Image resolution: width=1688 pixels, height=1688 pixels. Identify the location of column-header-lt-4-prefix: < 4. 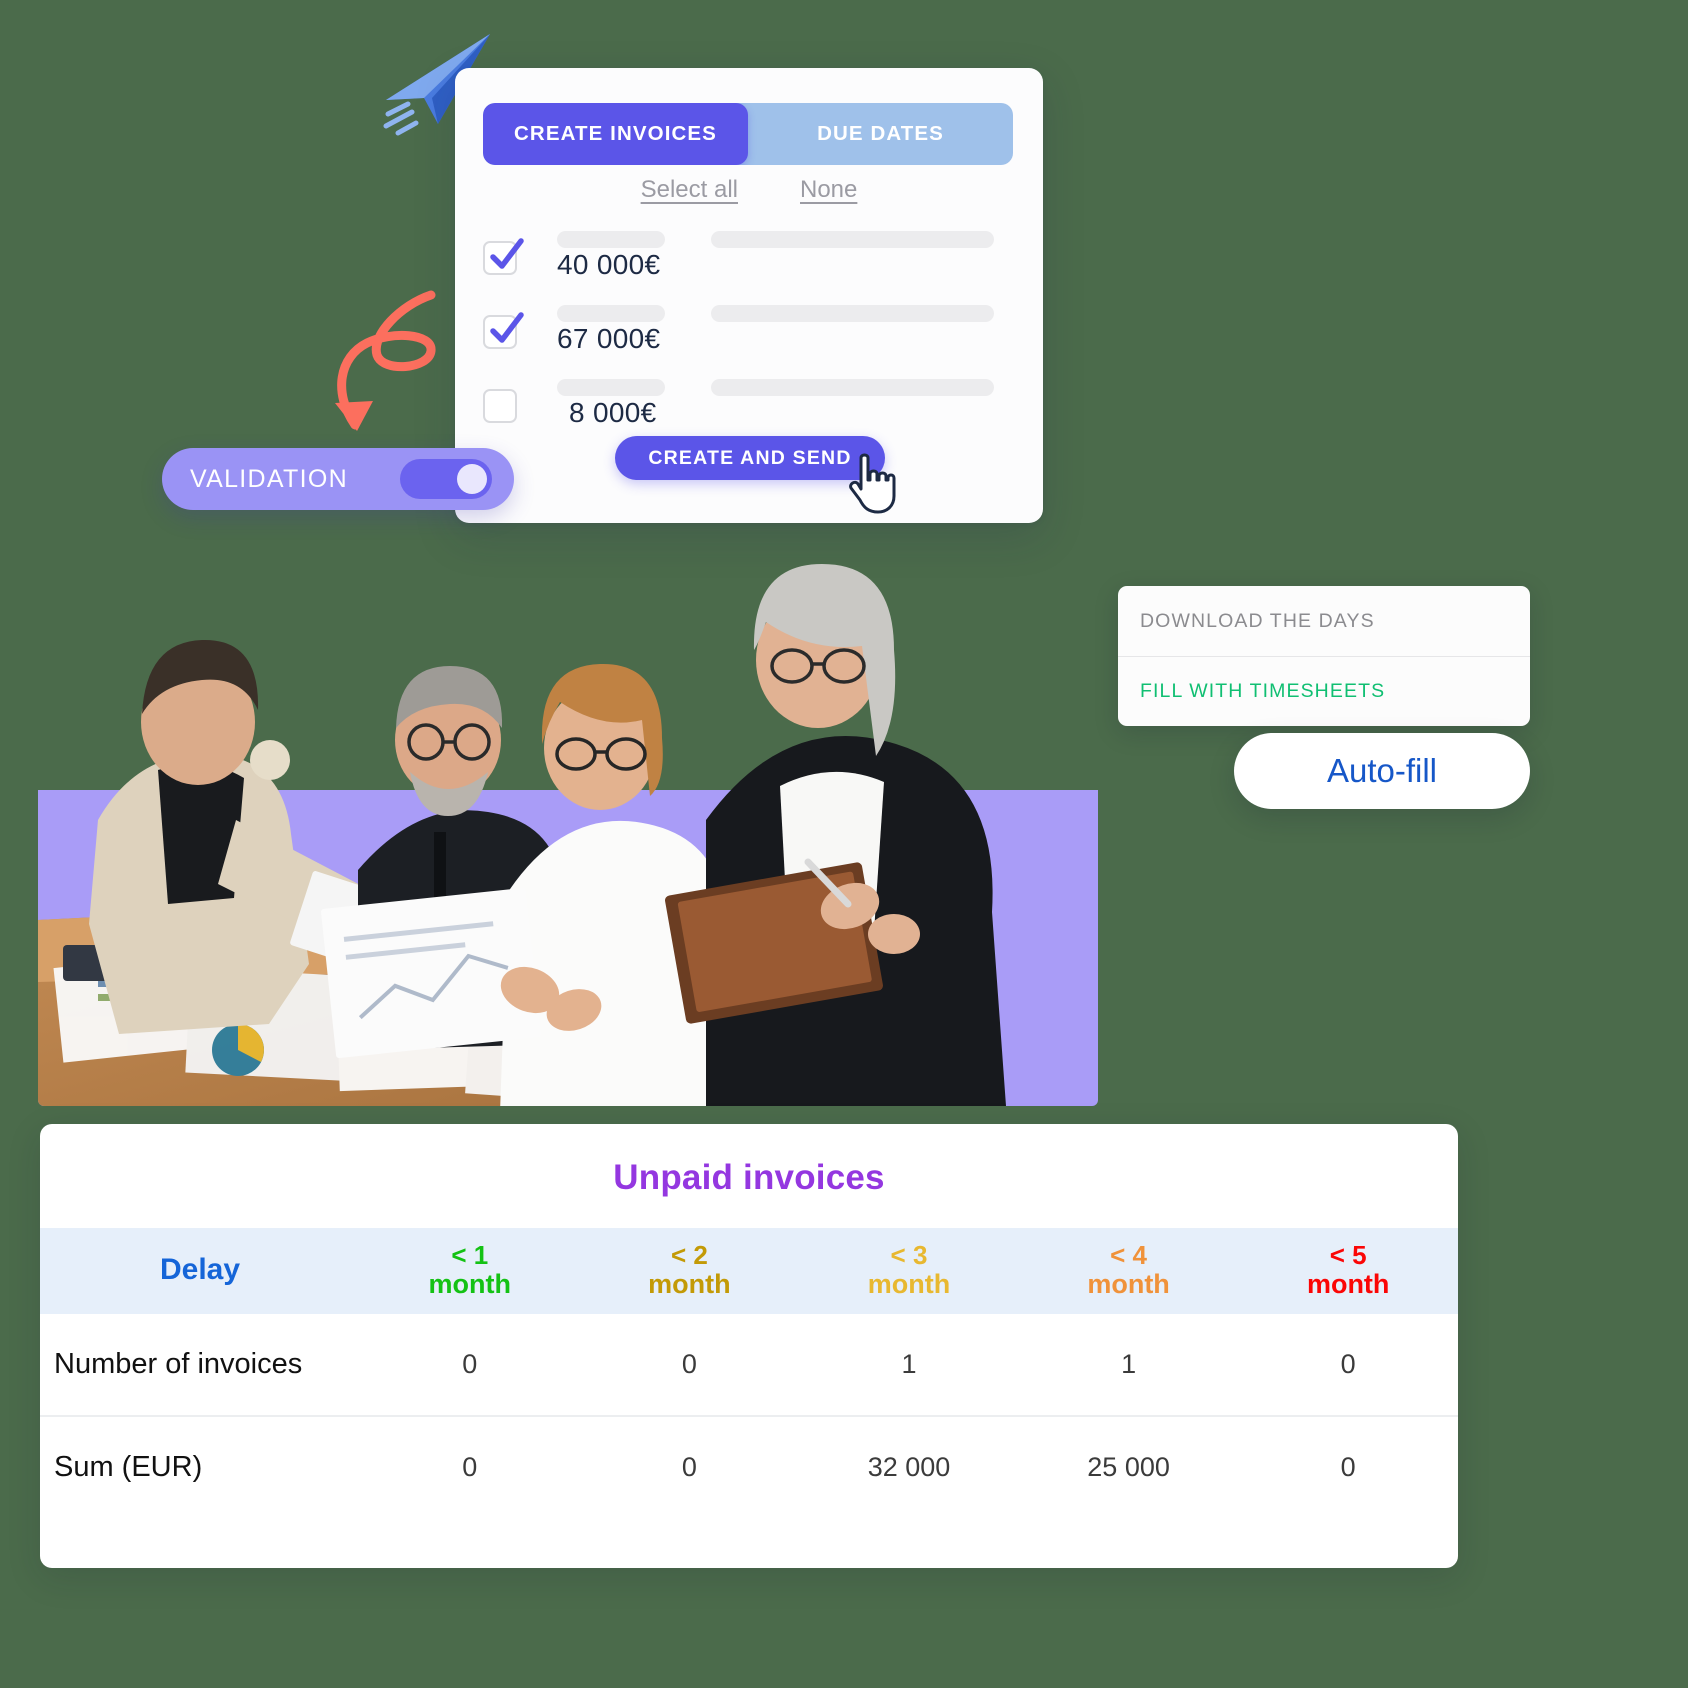
(1129, 1255).